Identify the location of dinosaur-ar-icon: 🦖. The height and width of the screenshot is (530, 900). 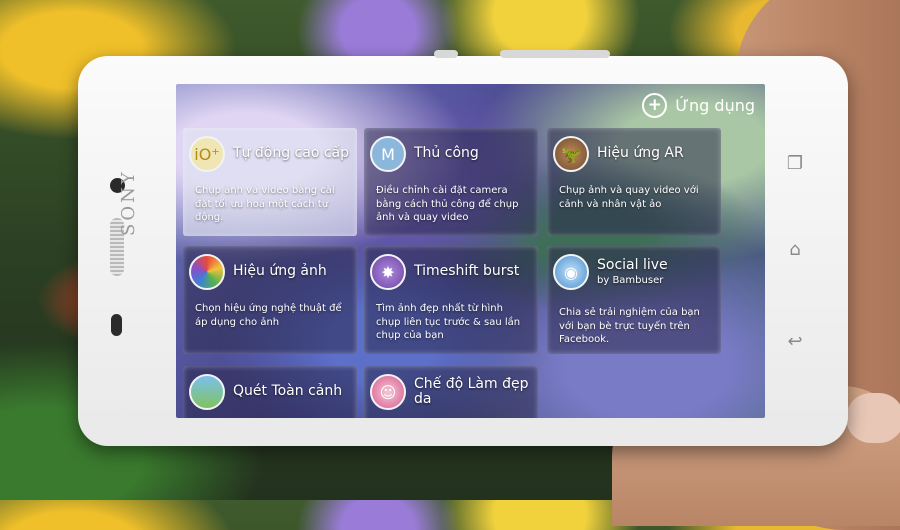
(571, 154).